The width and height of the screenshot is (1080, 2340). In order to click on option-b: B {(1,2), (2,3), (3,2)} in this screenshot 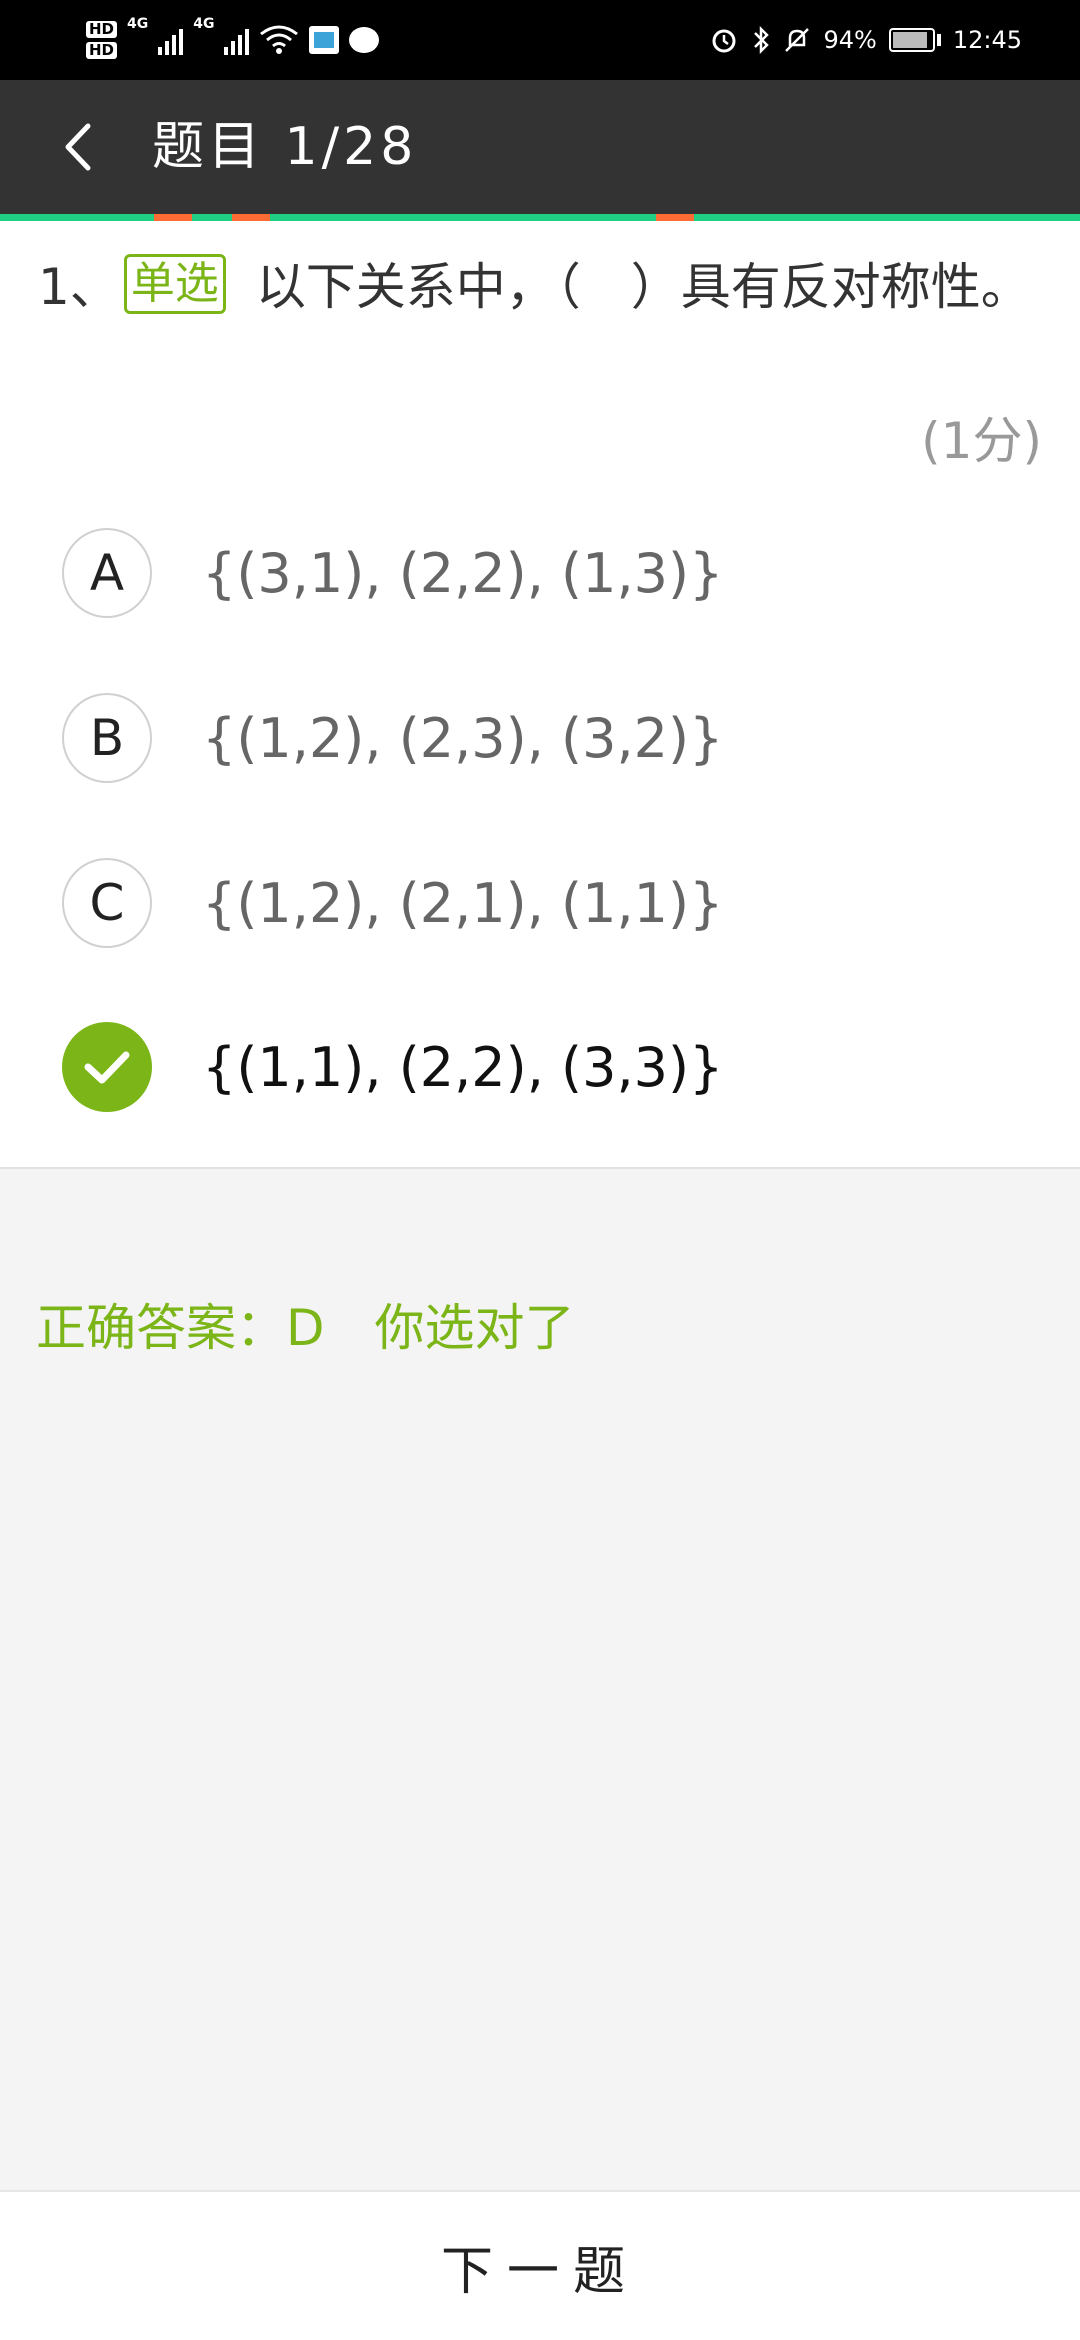, I will do `click(540, 738)`.